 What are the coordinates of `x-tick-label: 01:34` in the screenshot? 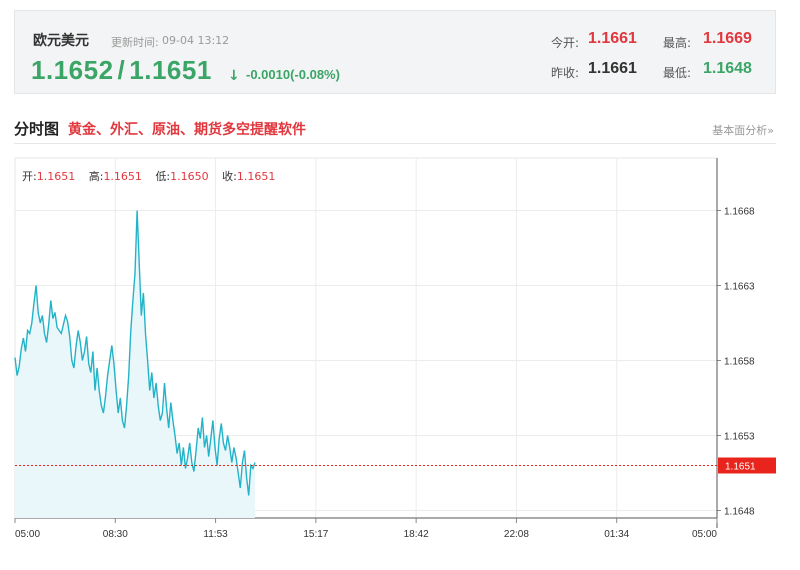 It's located at (616, 534).